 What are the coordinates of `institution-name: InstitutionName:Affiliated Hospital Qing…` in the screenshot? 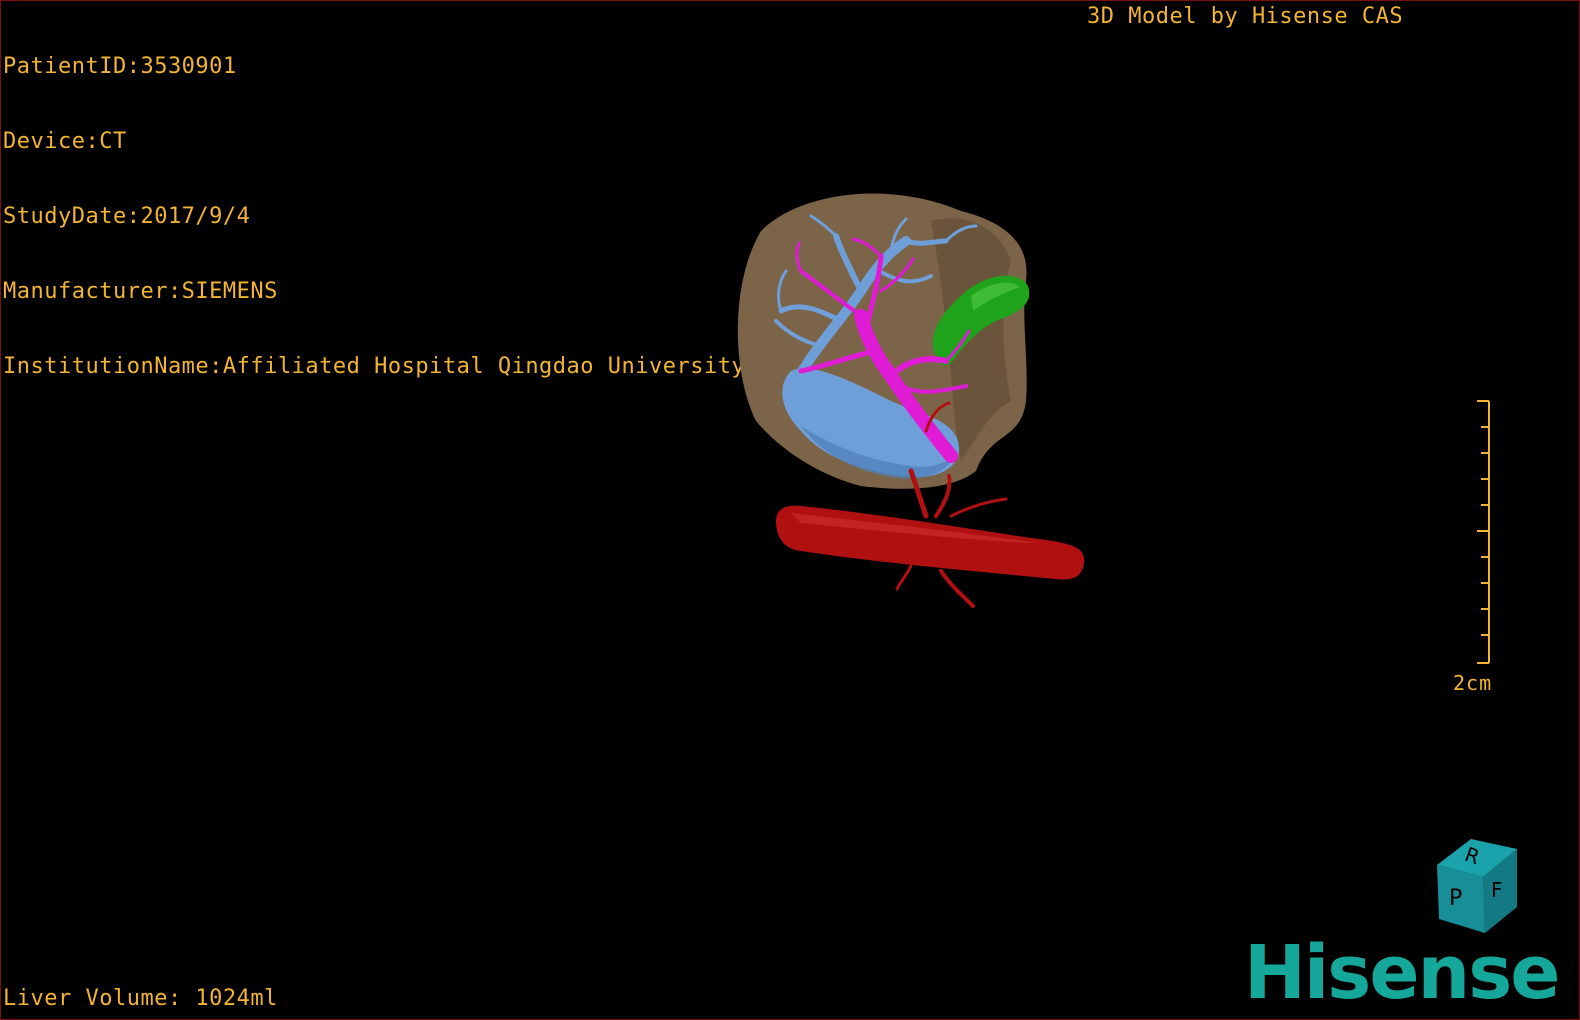 It's located at (388, 366).